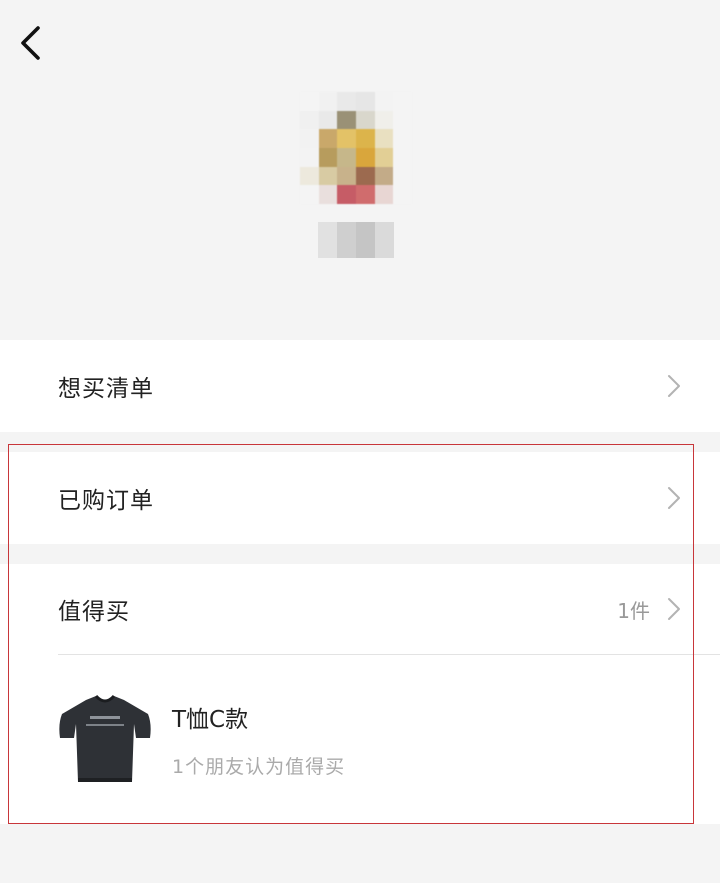 The width and height of the screenshot is (720, 883). What do you see at coordinates (360, 609) in the screenshot?
I see `menu-item-worth-buying: 值得买 1件` at bounding box center [360, 609].